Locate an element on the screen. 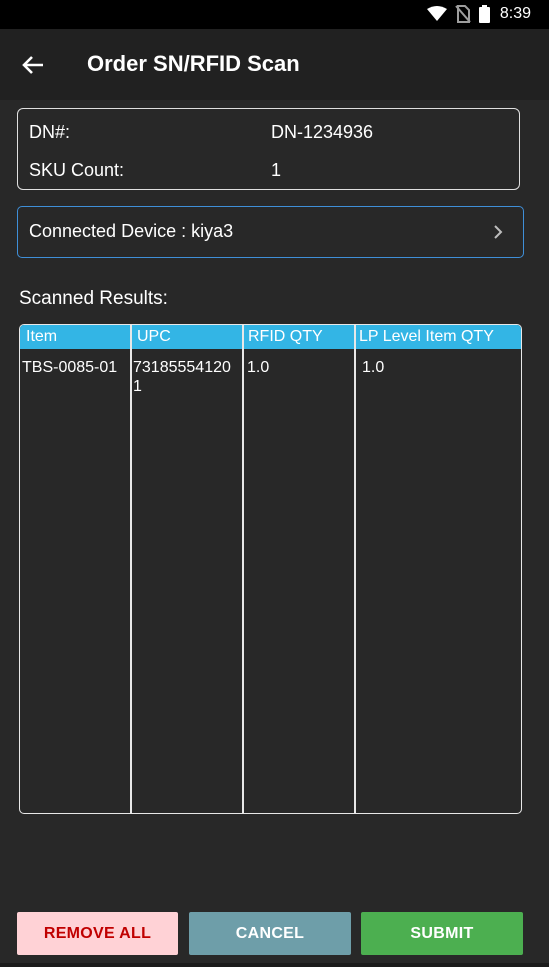  sku-count-label: SKU Count: is located at coordinates (77, 170).